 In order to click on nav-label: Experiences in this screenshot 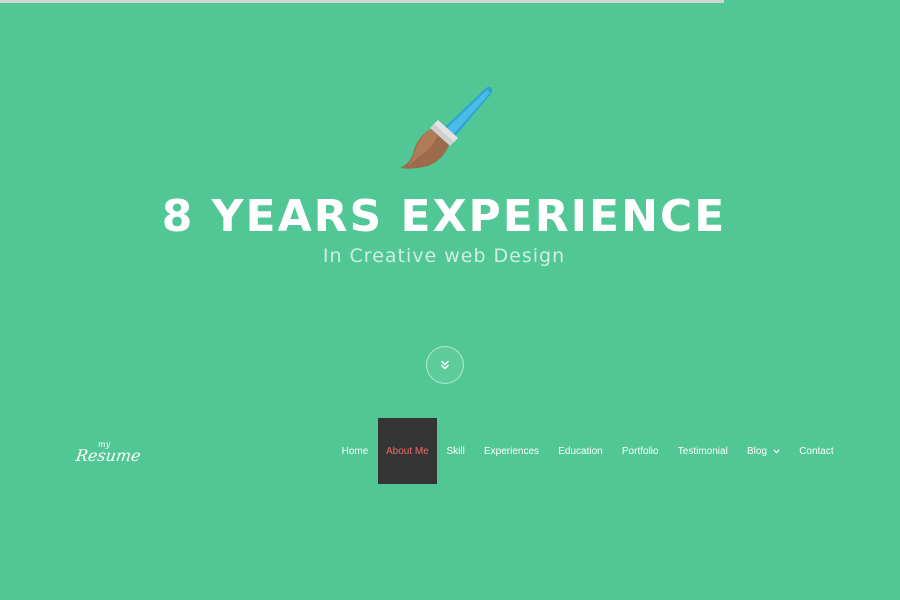, I will do `click(512, 451)`.